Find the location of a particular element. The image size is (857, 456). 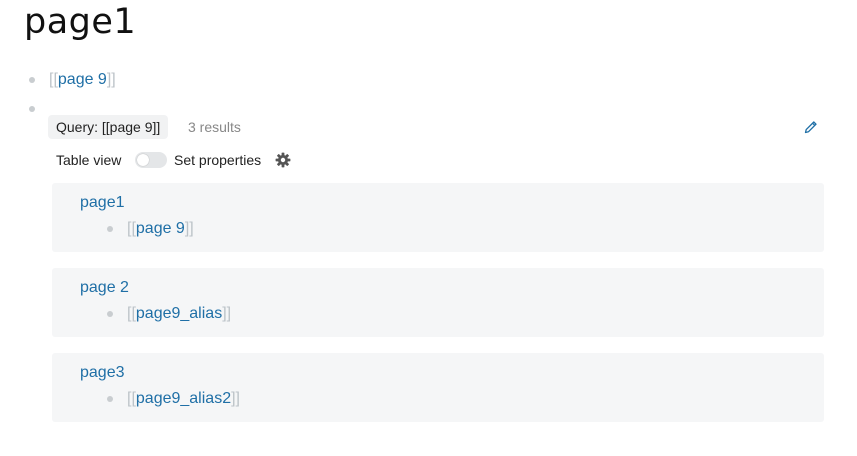

page-title: page1 is located at coordinates (80, 22).